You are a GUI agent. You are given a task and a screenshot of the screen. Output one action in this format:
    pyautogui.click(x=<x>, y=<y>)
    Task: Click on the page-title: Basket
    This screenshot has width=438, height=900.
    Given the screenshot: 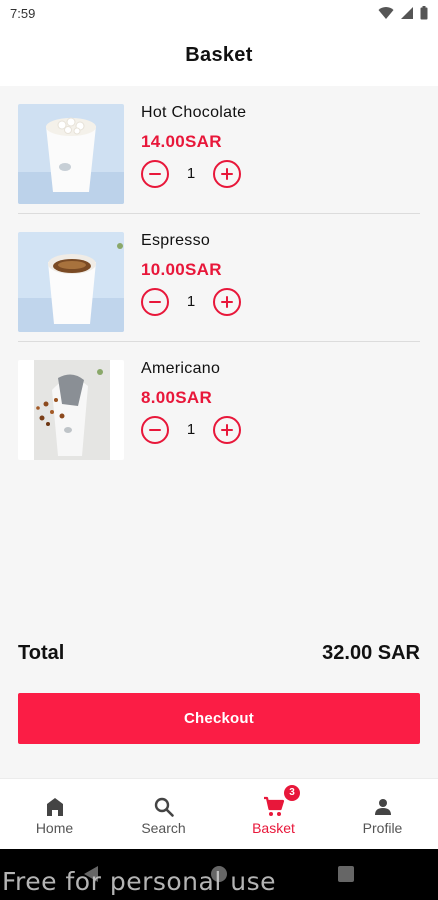 What is the action you would take?
    pyautogui.click(x=219, y=55)
    